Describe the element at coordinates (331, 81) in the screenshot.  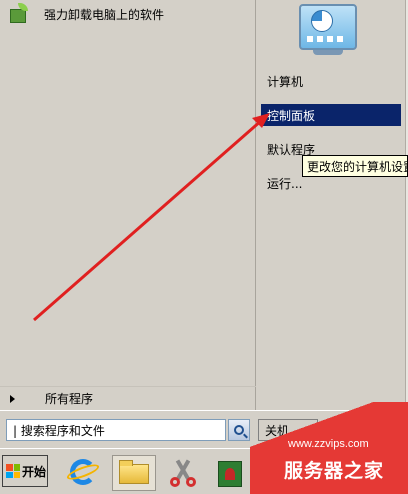
I see `menu-item-computer: 计算机` at that location.